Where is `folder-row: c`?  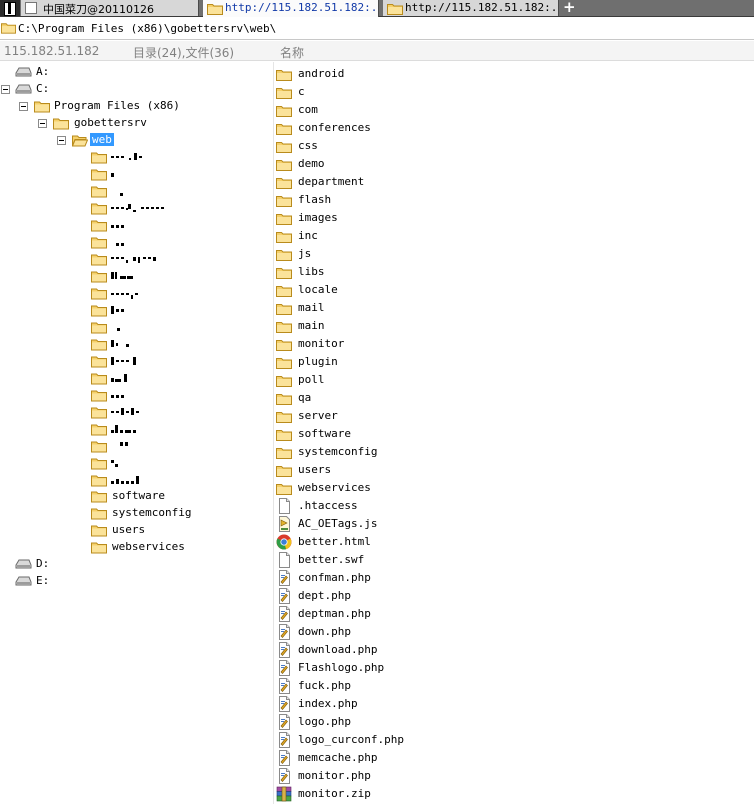 folder-row: c is located at coordinates (514, 92).